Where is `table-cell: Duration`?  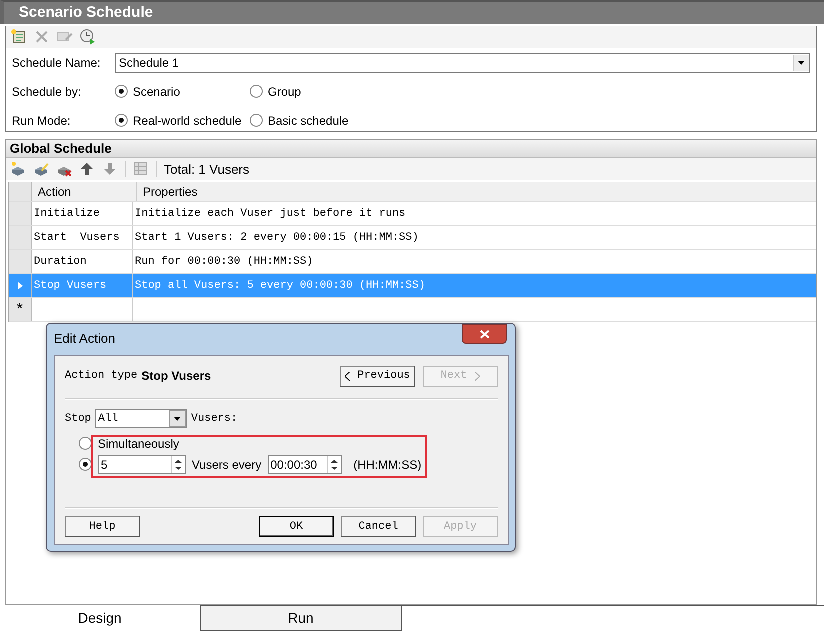
table-cell: Duration is located at coordinates (82, 261).